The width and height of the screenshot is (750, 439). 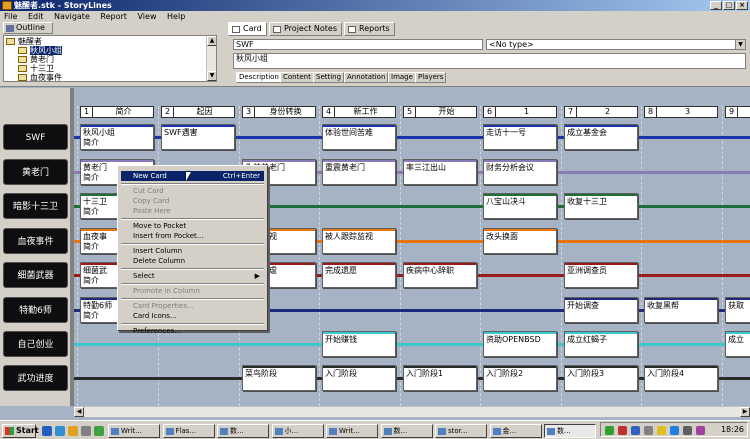 I want to click on tab-card: Card, so click(x=247, y=29).